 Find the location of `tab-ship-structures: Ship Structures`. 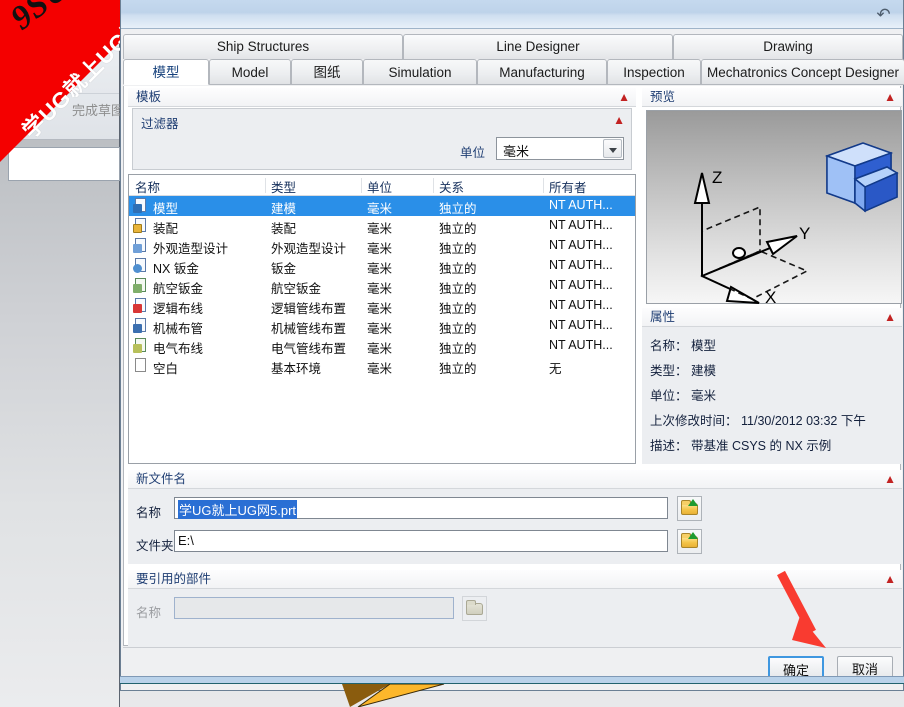

tab-ship-structures: Ship Structures is located at coordinates (263, 46).